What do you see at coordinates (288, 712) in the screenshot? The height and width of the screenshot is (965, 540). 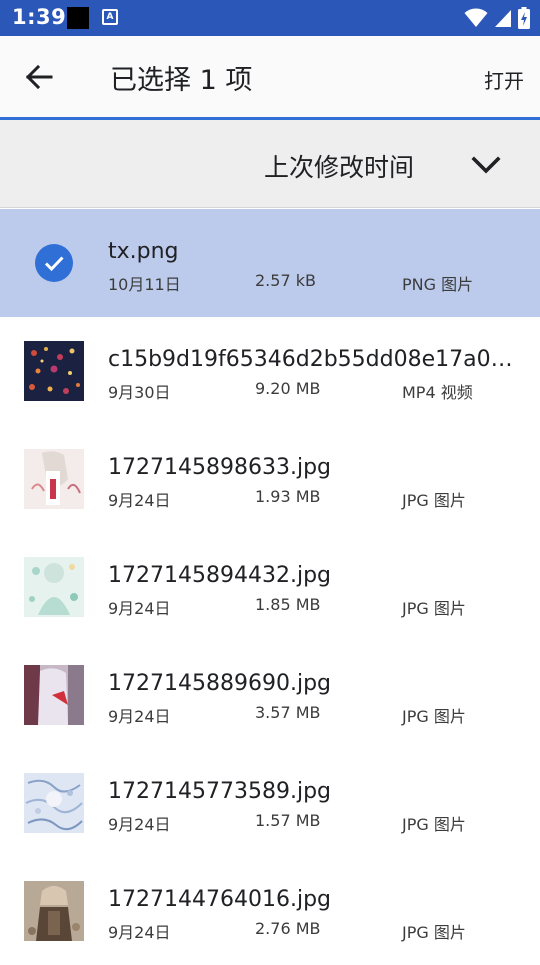 I see `file-size: 3.57 MB` at bounding box center [288, 712].